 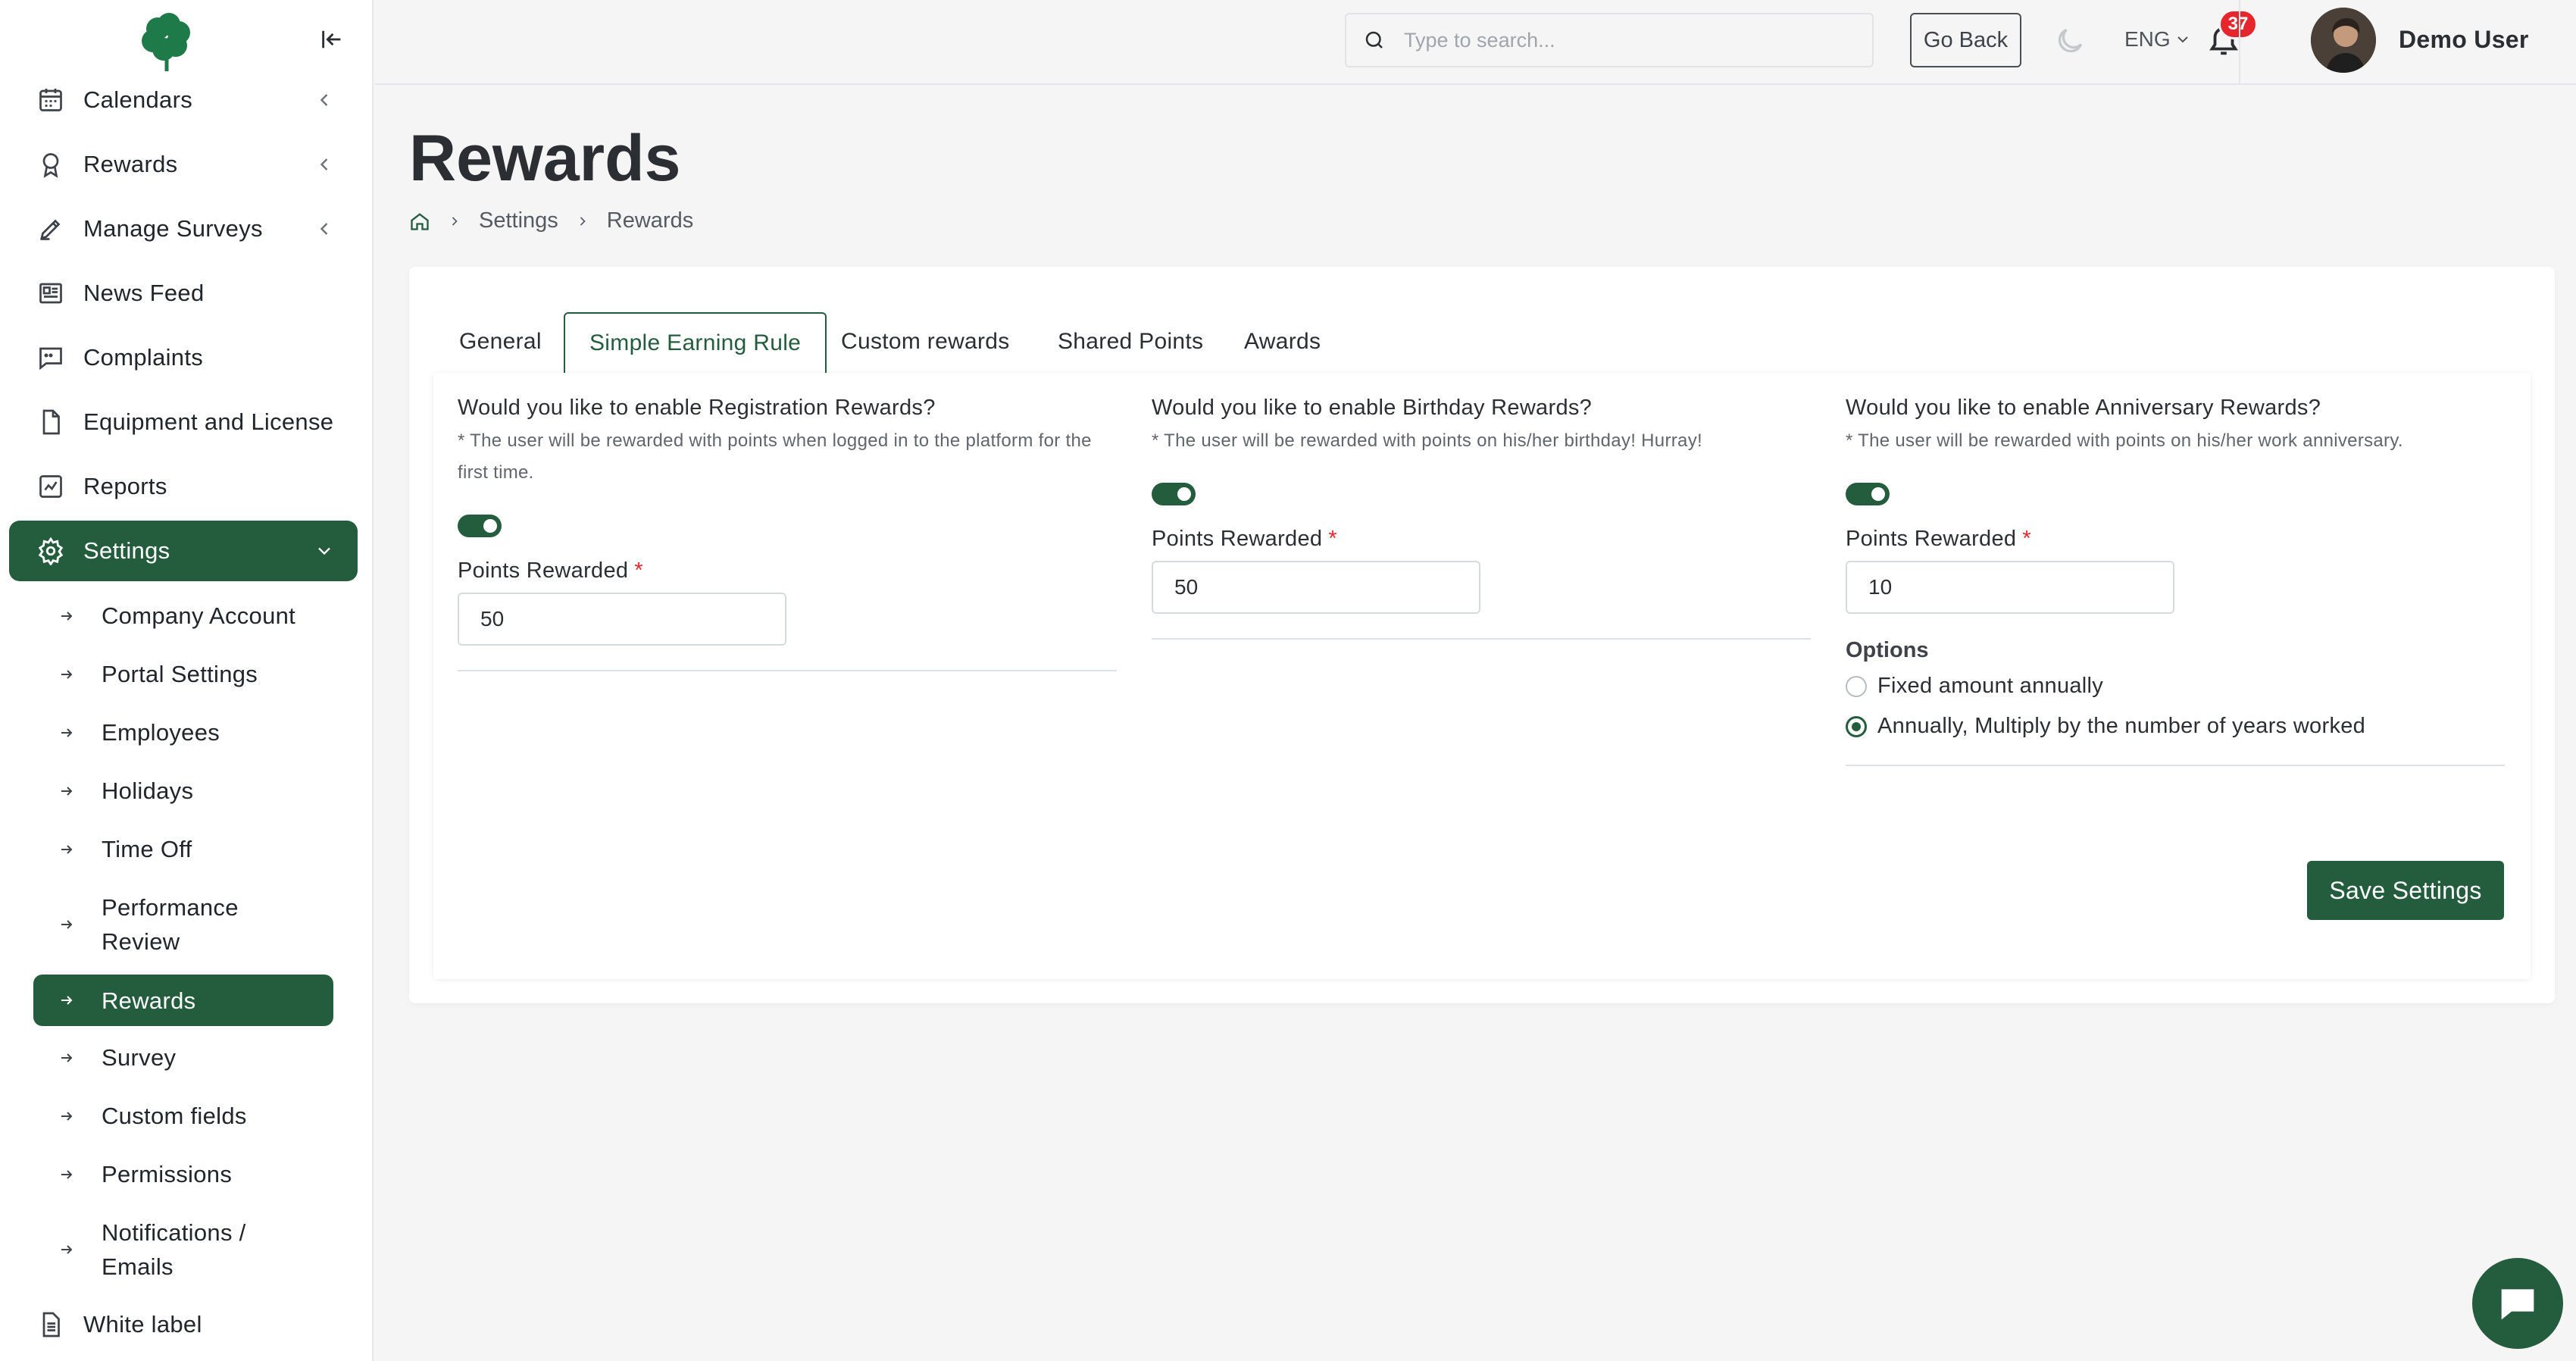 I want to click on sub-item-label: Portal Settings, so click(x=180, y=674).